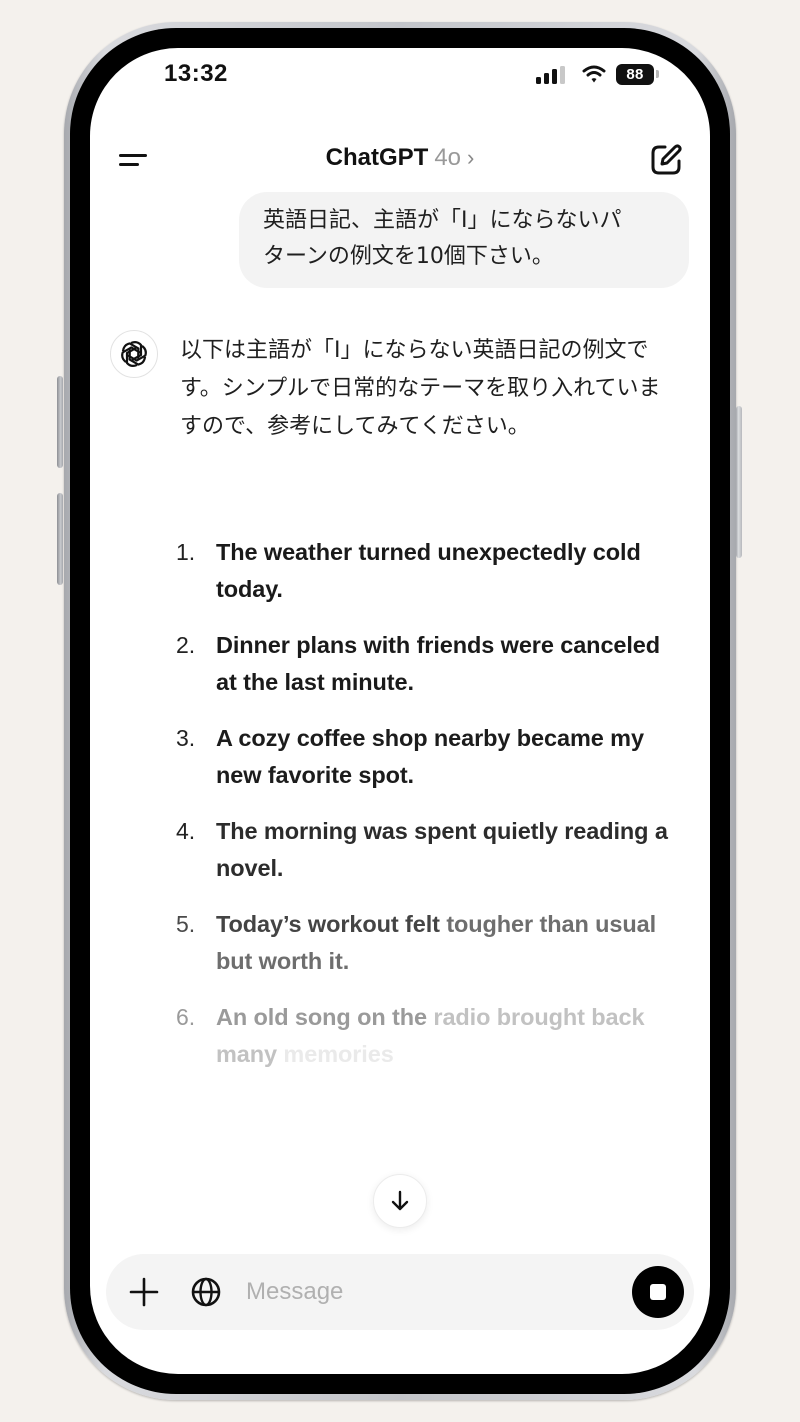 This screenshot has width=800, height=1422. I want to click on power-button, so click(739, 482).